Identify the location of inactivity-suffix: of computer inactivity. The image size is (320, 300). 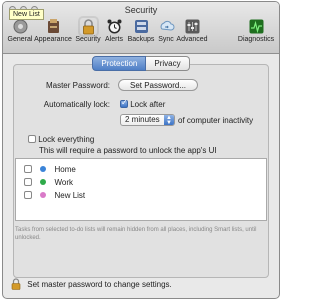
(216, 120).